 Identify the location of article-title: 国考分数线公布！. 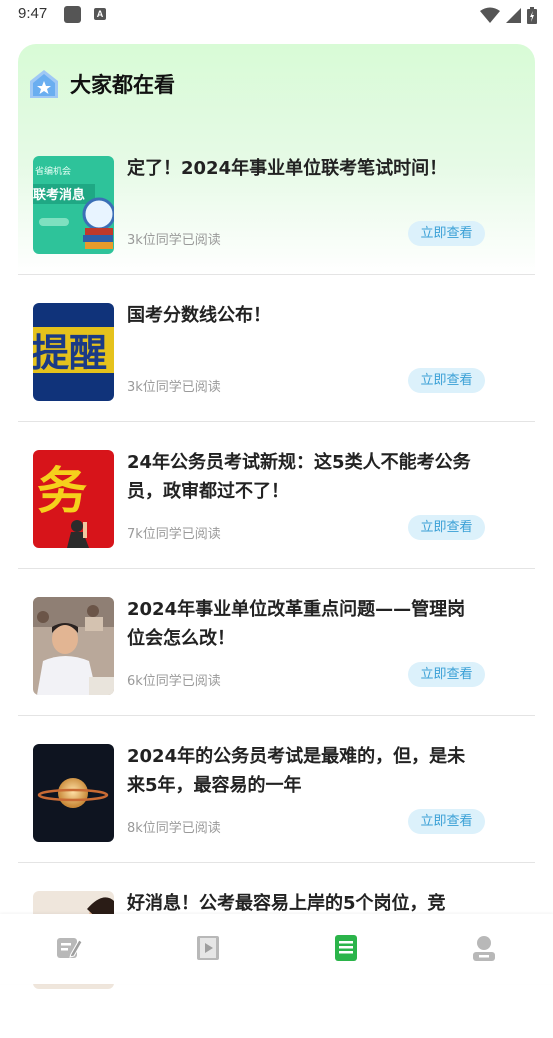
(302, 315).